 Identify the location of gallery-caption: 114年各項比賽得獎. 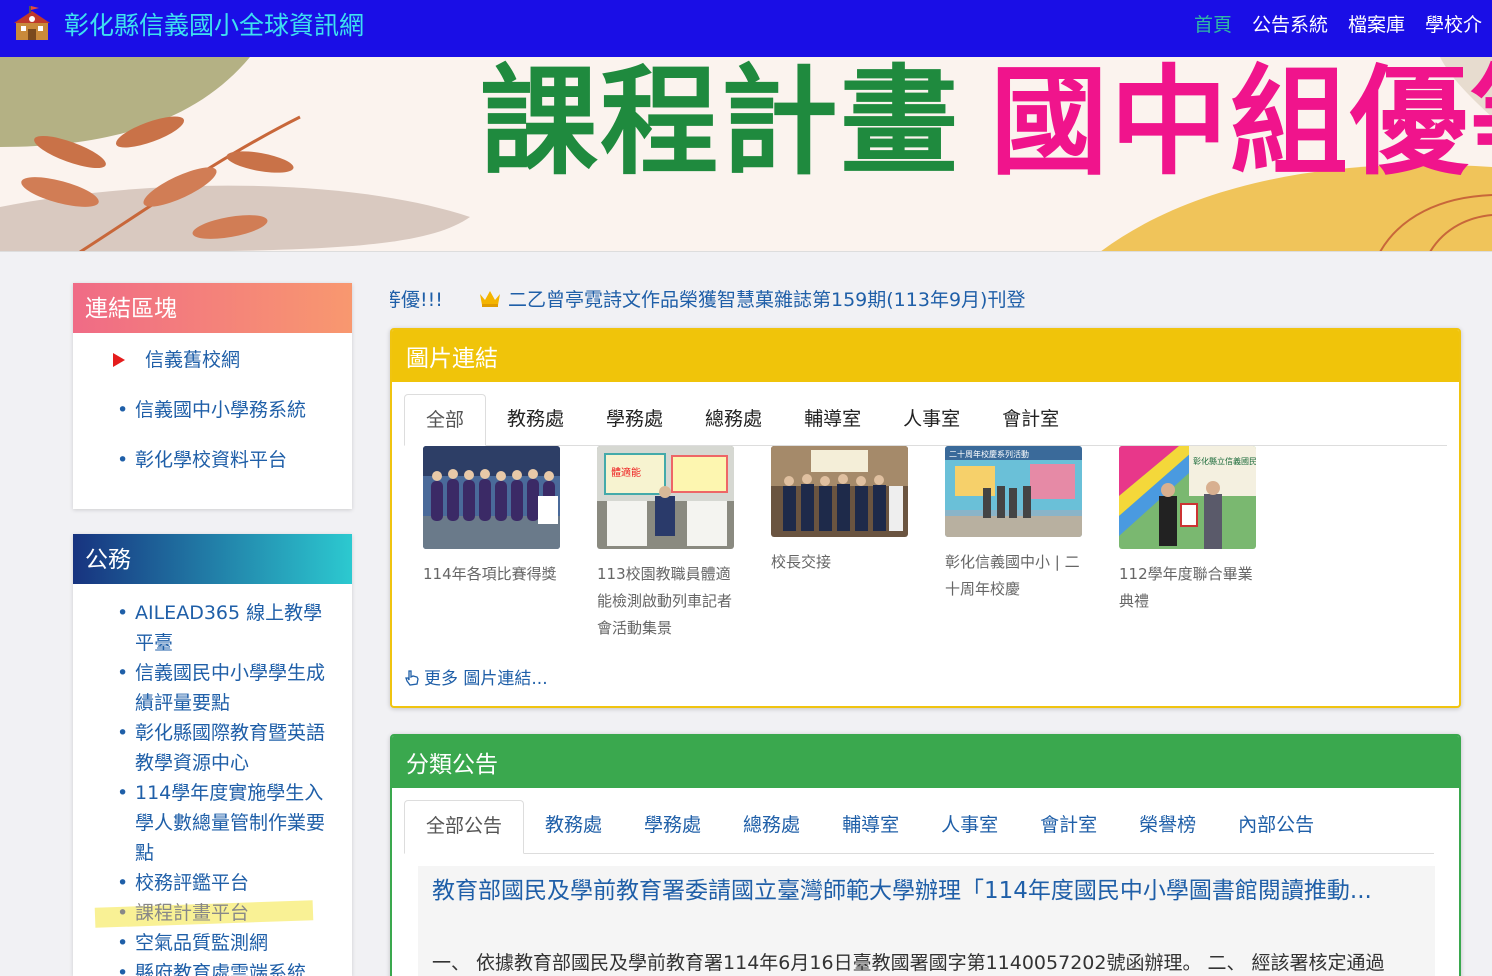
(492, 574).